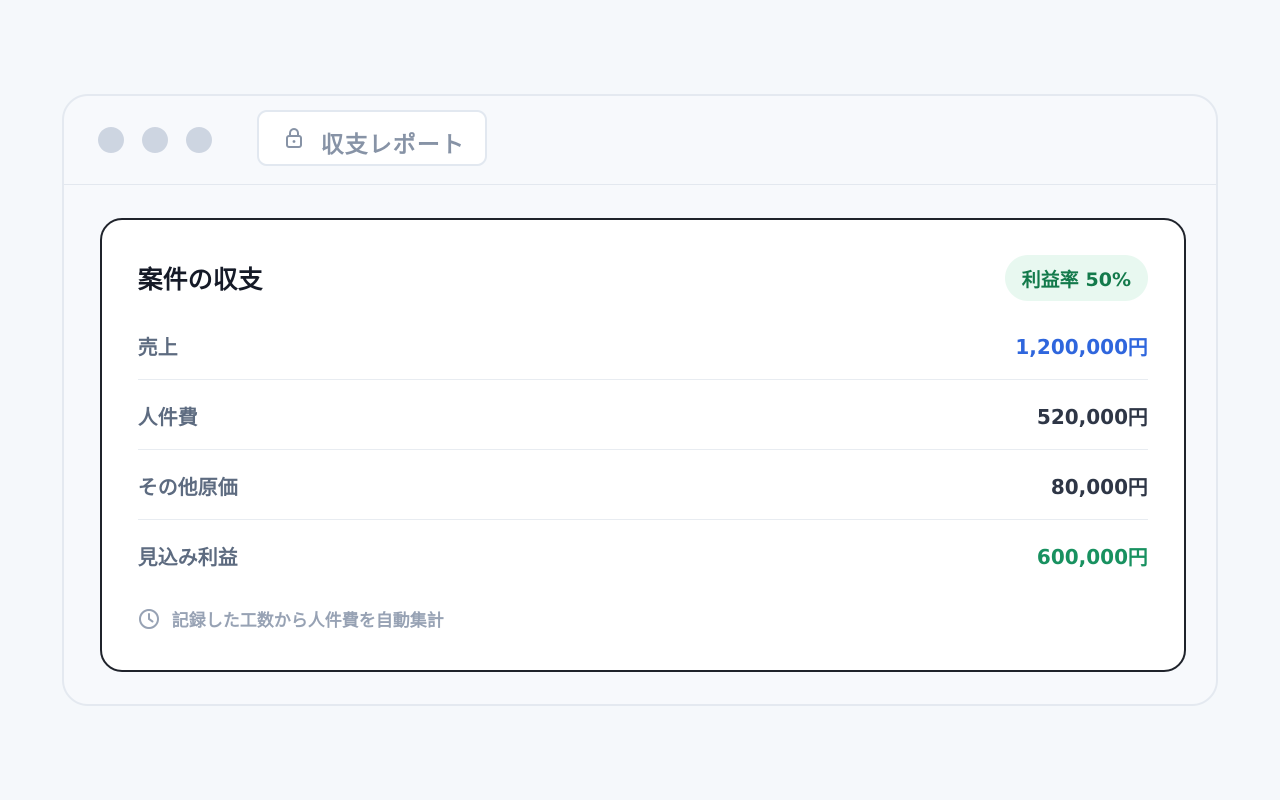 The image size is (1280, 800). I want to click on row-sales: 売上 1,200,000円, so click(643, 345).